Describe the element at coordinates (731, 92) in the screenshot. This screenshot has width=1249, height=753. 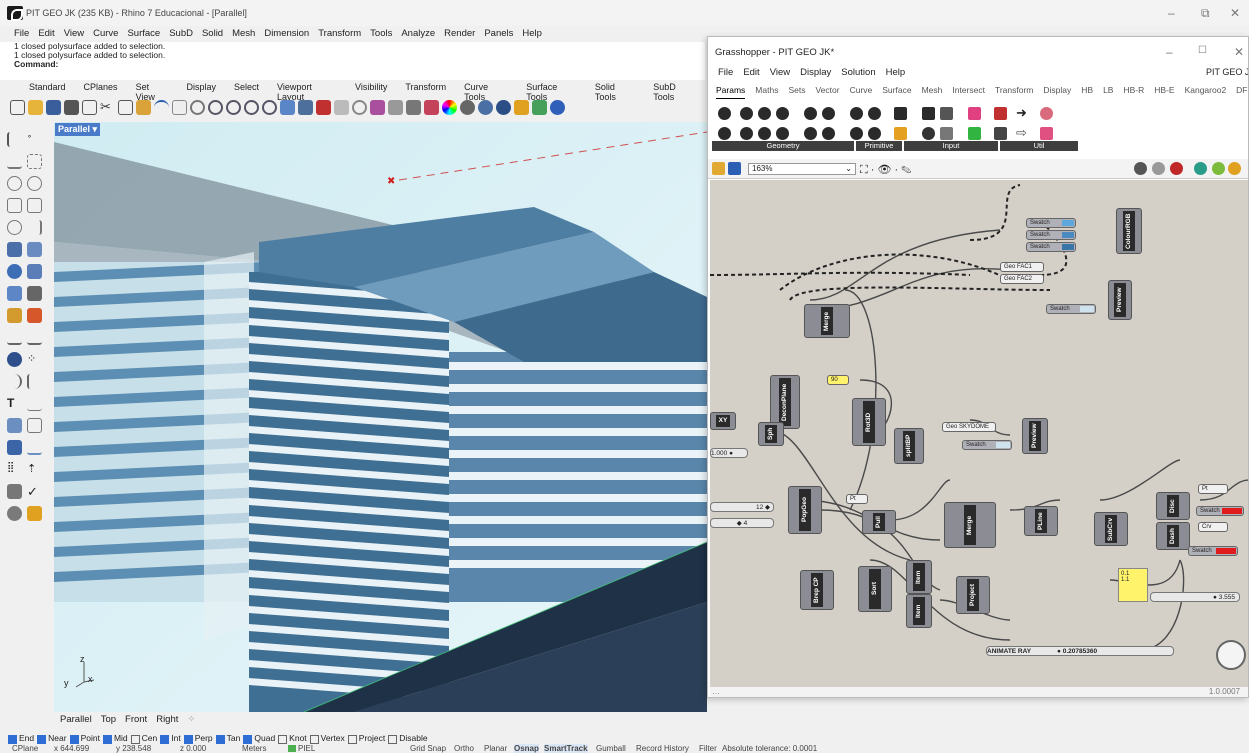
I see `gh-tab-params: Params` at that location.